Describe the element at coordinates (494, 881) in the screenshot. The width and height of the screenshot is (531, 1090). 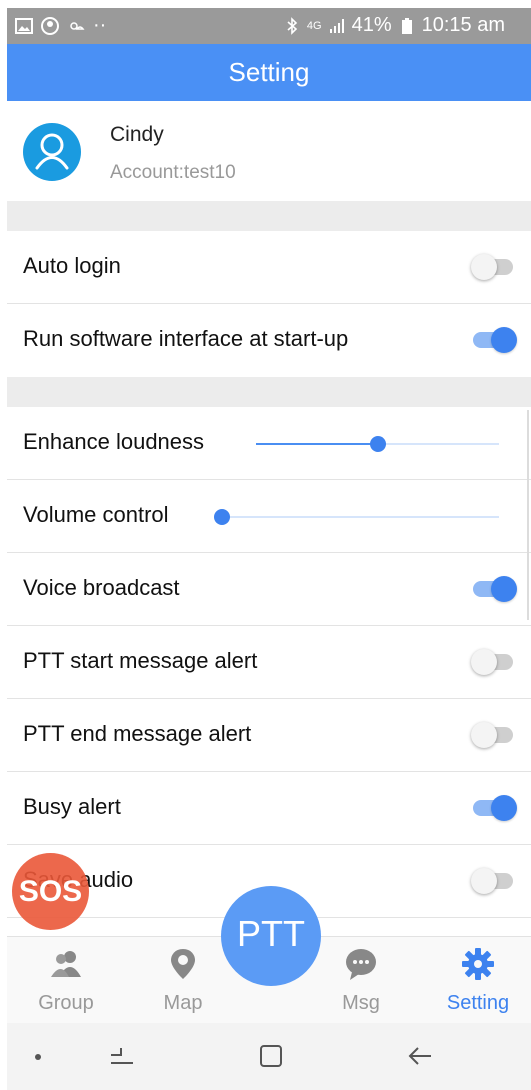
I see `save-audio-toggle` at that location.